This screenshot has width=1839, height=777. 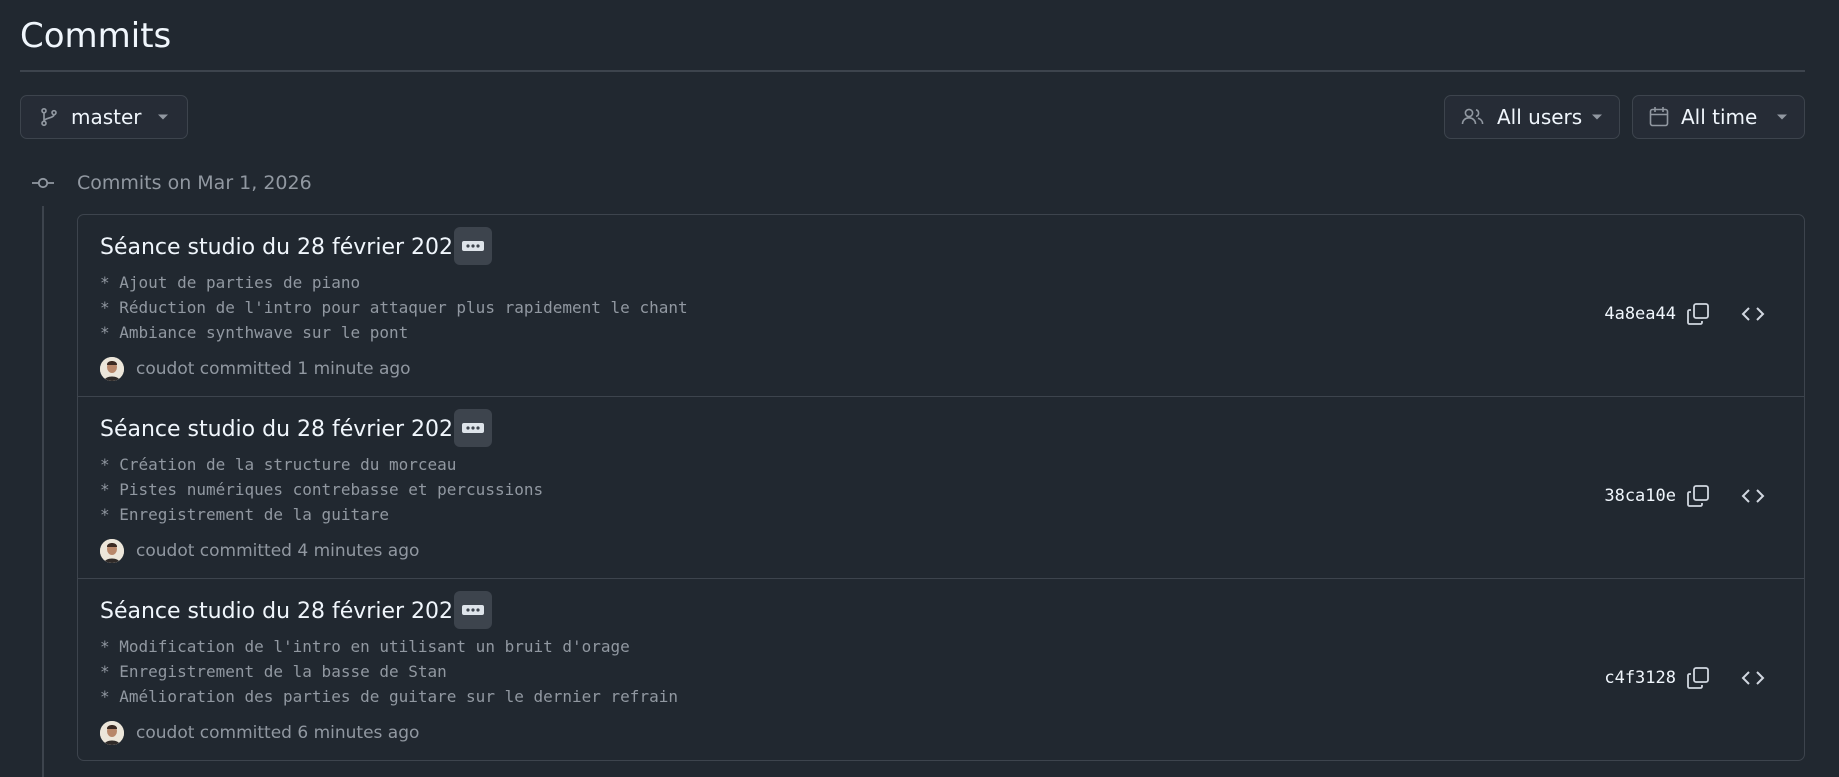 What do you see at coordinates (912, 71) in the screenshot?
I see `title-divider` at bounding box center [912, 71].